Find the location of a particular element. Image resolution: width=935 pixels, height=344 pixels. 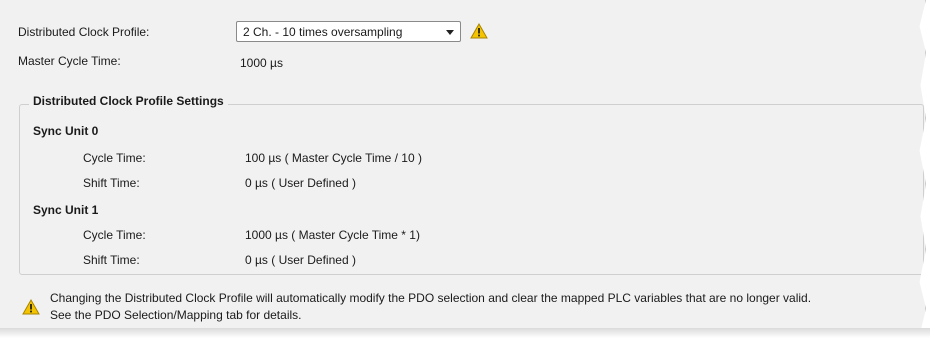

sync-unit-1-title: Sync Unit 1 is located at coordinates (66, 210).